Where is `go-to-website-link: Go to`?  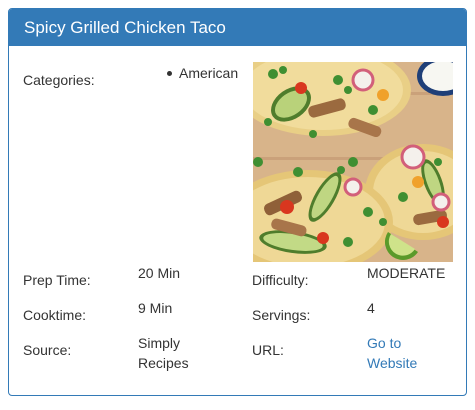
go-to-website-link: Go to is located at coordinates (384, 343).